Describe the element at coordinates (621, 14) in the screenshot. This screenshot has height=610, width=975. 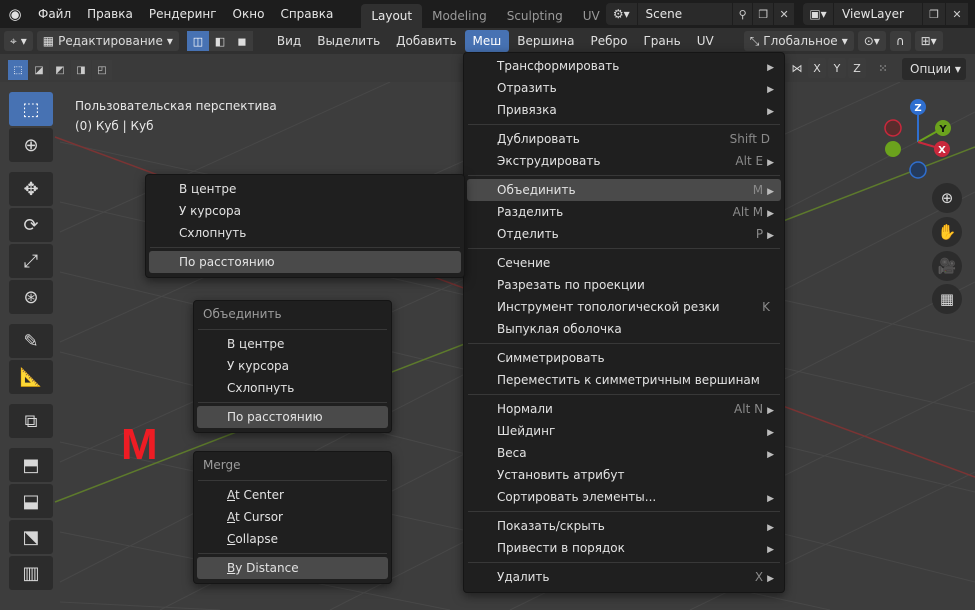
I see `scene-icon: ⚙▾` at that location.